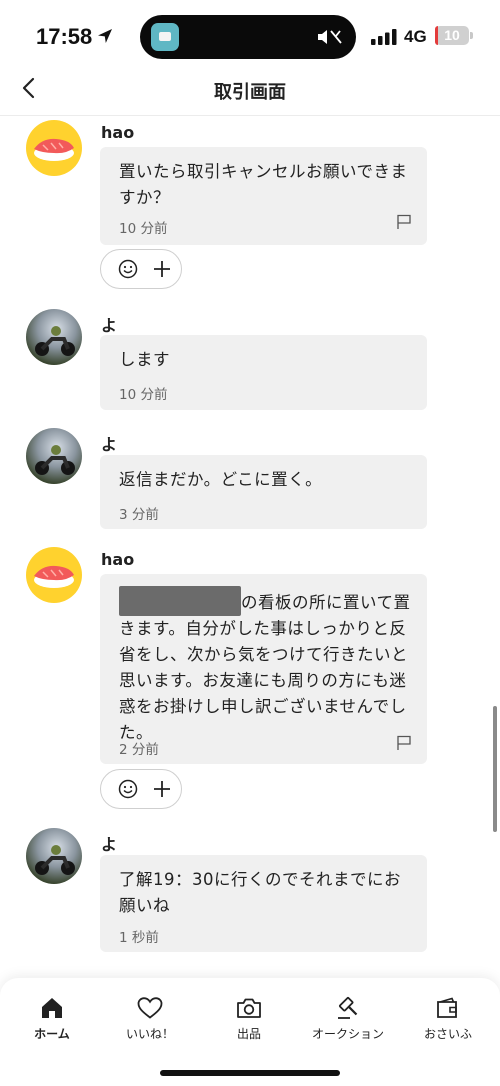 The image size is (500, 1086). I want to click on dynamic-island, so click(248, 37).